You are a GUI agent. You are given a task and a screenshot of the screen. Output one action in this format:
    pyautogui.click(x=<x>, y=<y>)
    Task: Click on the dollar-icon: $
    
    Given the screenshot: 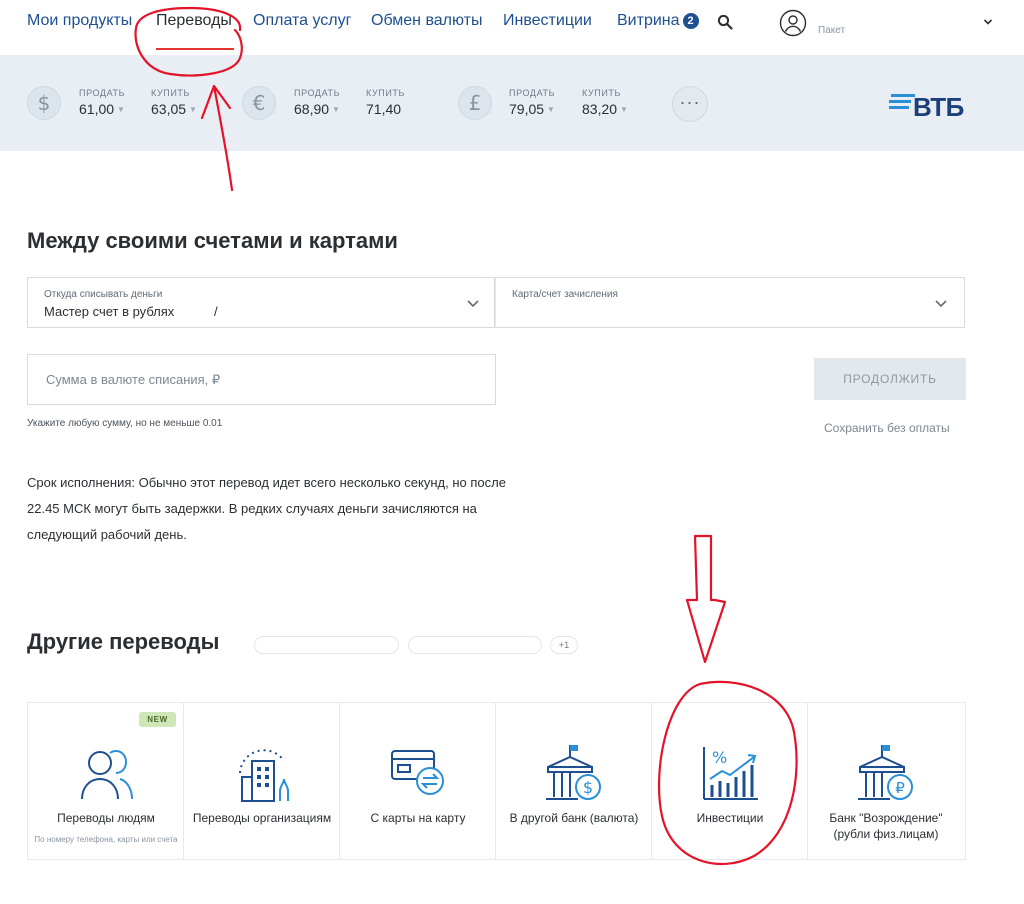 What is the action you would take?
    pyautogui.click(x=44, y=103)
    